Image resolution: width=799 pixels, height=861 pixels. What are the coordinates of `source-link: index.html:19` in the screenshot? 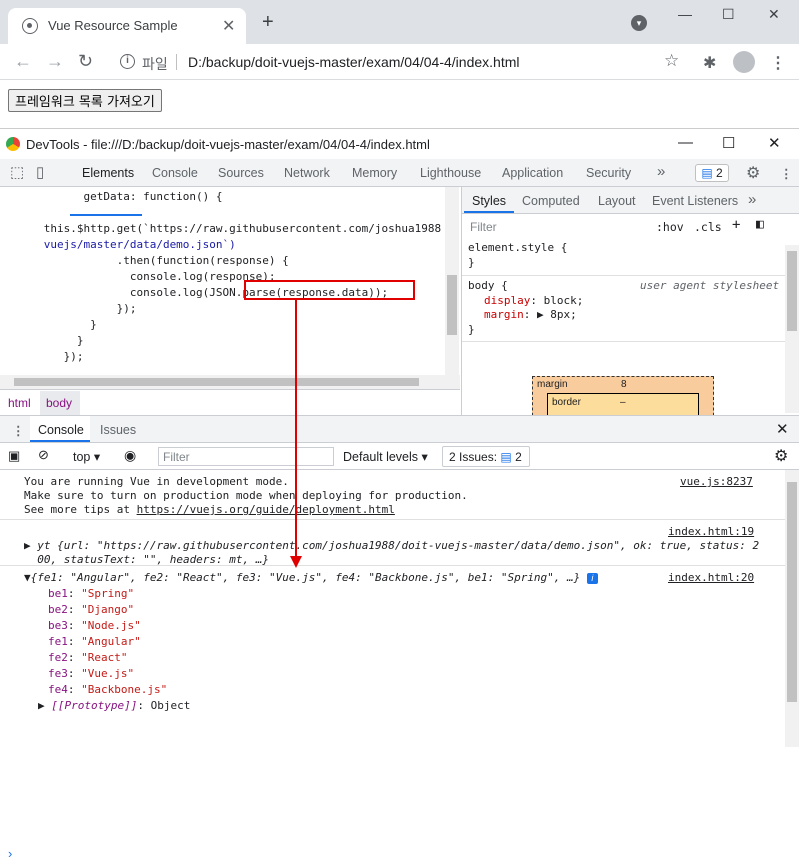 It's located at (711, 531).